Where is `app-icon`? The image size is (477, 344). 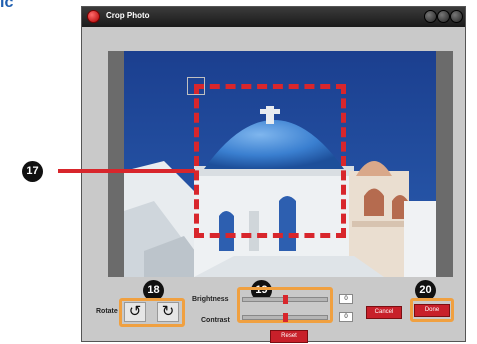 app-icon is located at coordinates (93, 16).